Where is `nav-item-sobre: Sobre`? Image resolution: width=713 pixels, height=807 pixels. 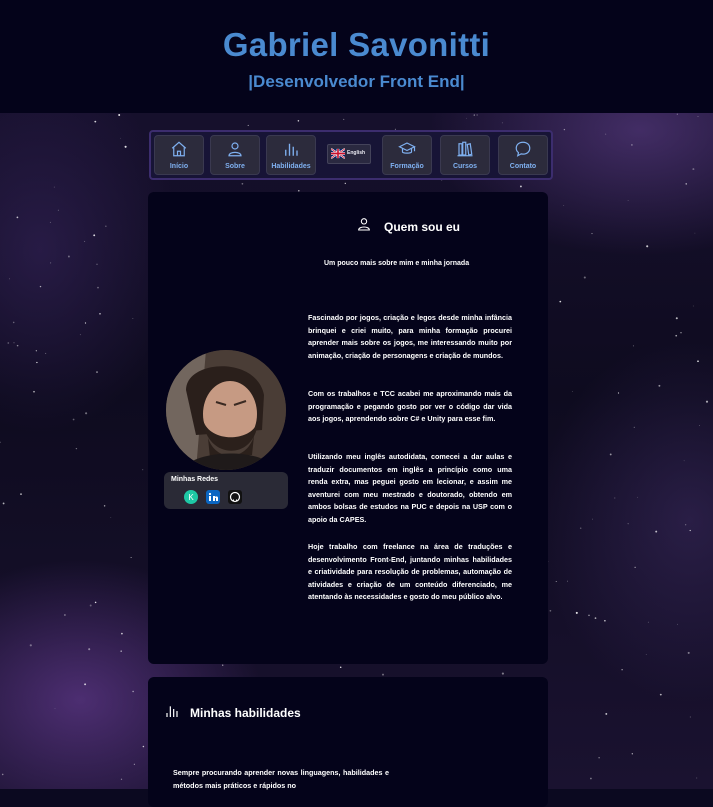
nav-item-sobre: Sobre is located at coordinates (235, 155).